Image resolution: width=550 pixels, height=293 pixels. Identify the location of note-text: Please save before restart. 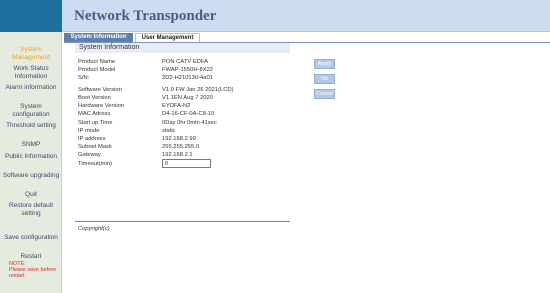
(33, 273).